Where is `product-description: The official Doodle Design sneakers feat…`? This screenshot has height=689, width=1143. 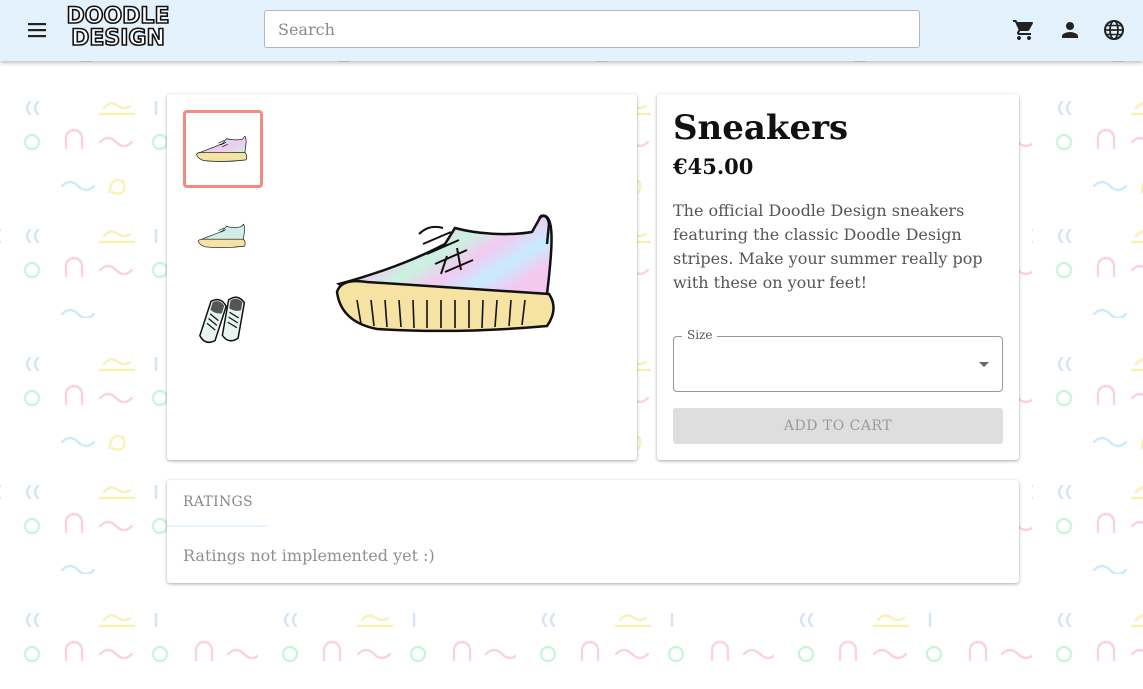
product-description: The official Doodle Design sneakers feat… is located at coordinates (828, 246).